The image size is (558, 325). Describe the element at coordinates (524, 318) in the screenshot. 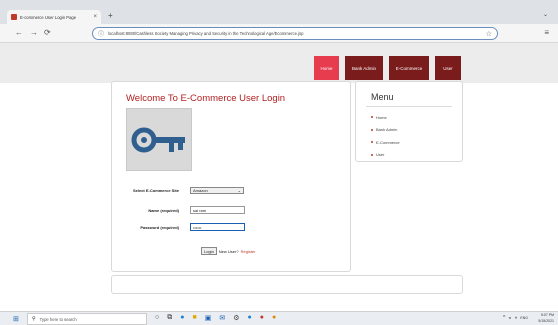

I see `lang-indicator: ENG` at that location.